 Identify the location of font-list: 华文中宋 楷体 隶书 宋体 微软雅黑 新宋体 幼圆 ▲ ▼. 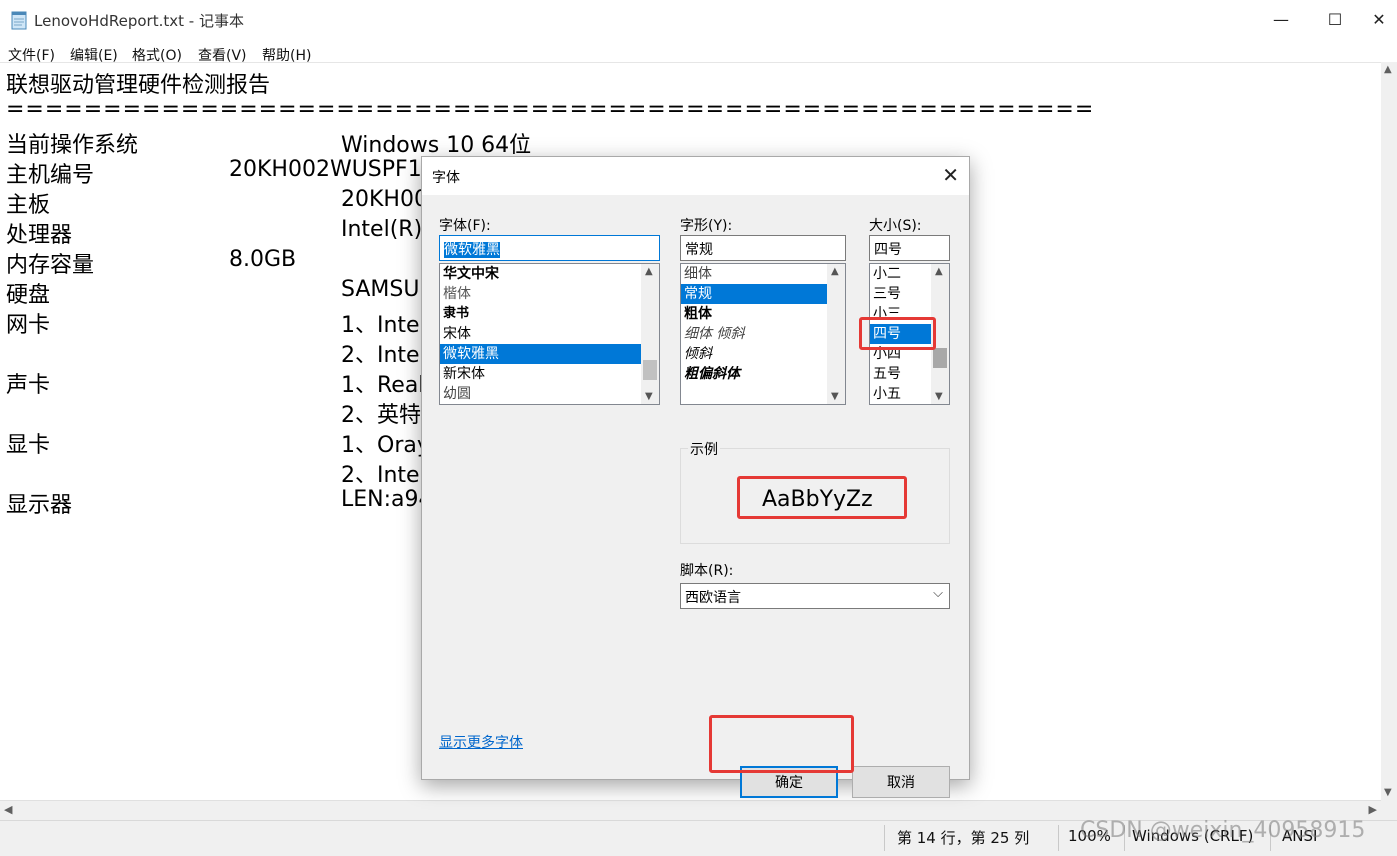
(549, 334).